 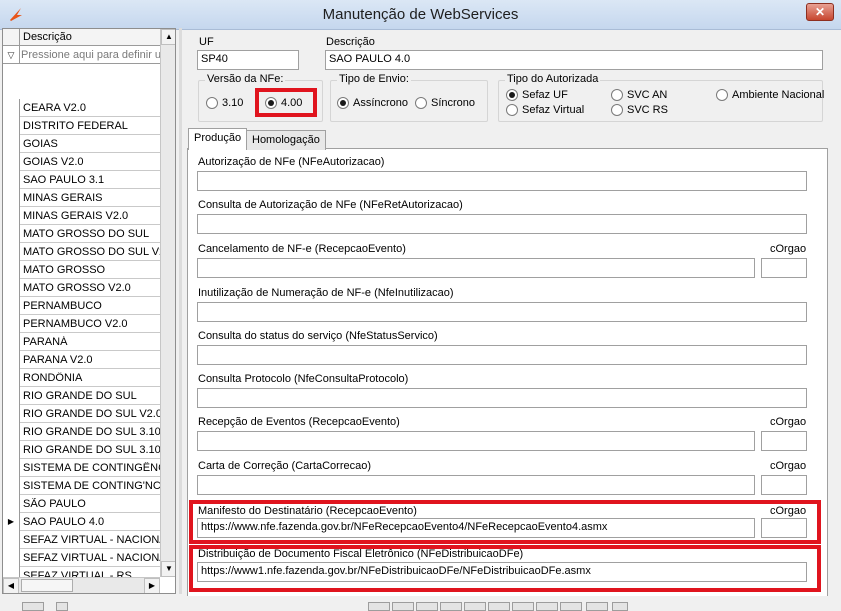 I want to click on scroll-down-icon: ▼, so click(x=168, y=569).